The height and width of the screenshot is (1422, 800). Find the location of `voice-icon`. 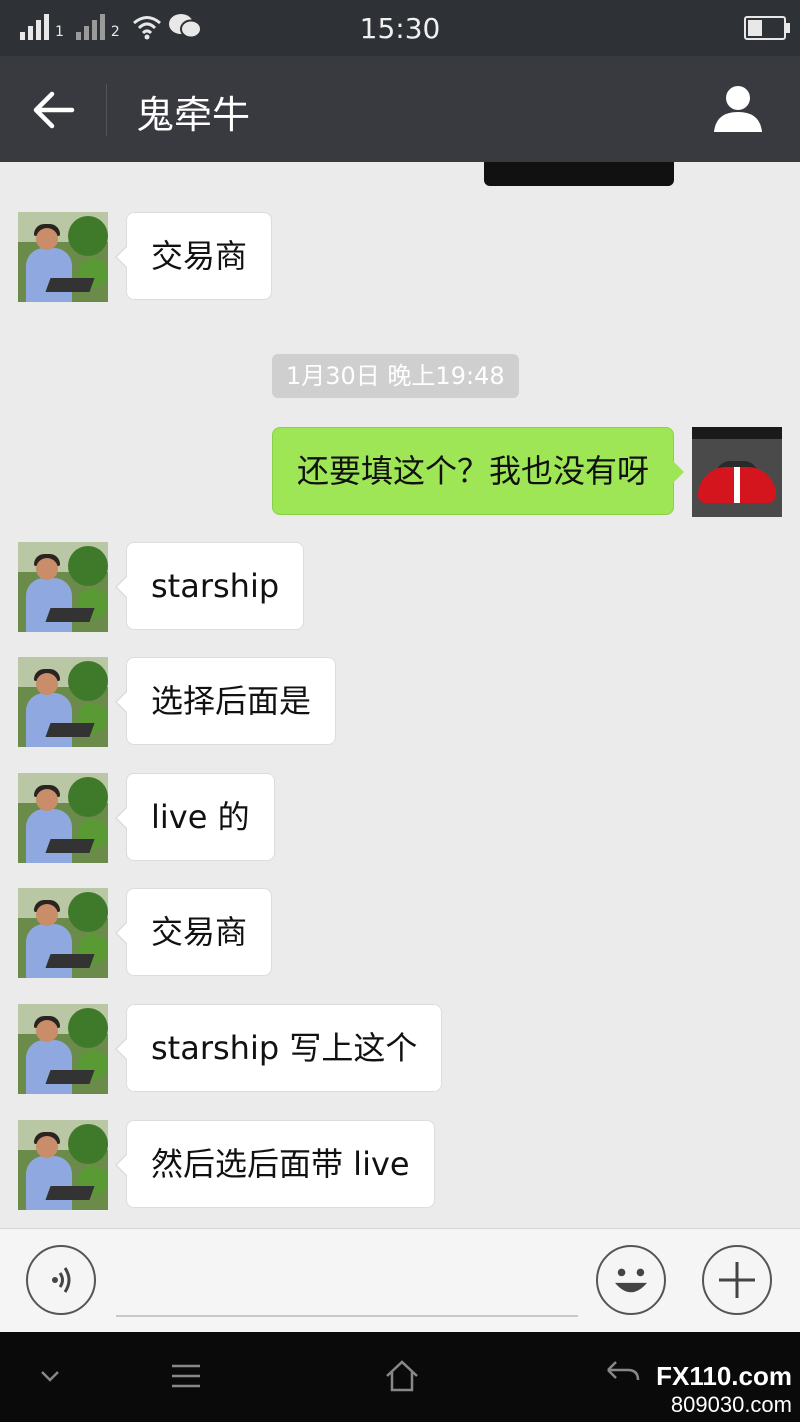

voice-icon is located at coordinates (61, 1280).